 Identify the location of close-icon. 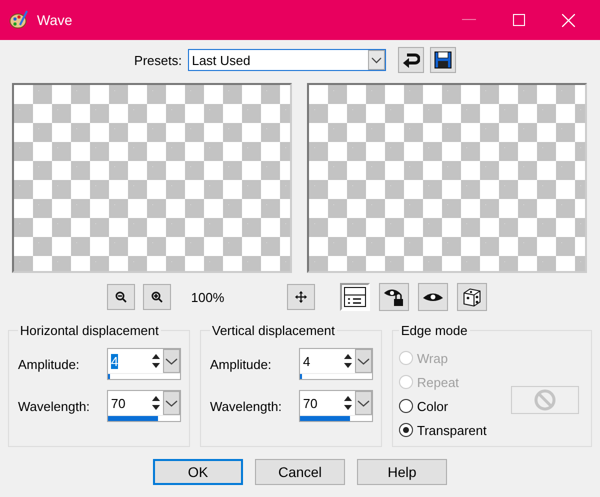
(568, 20).